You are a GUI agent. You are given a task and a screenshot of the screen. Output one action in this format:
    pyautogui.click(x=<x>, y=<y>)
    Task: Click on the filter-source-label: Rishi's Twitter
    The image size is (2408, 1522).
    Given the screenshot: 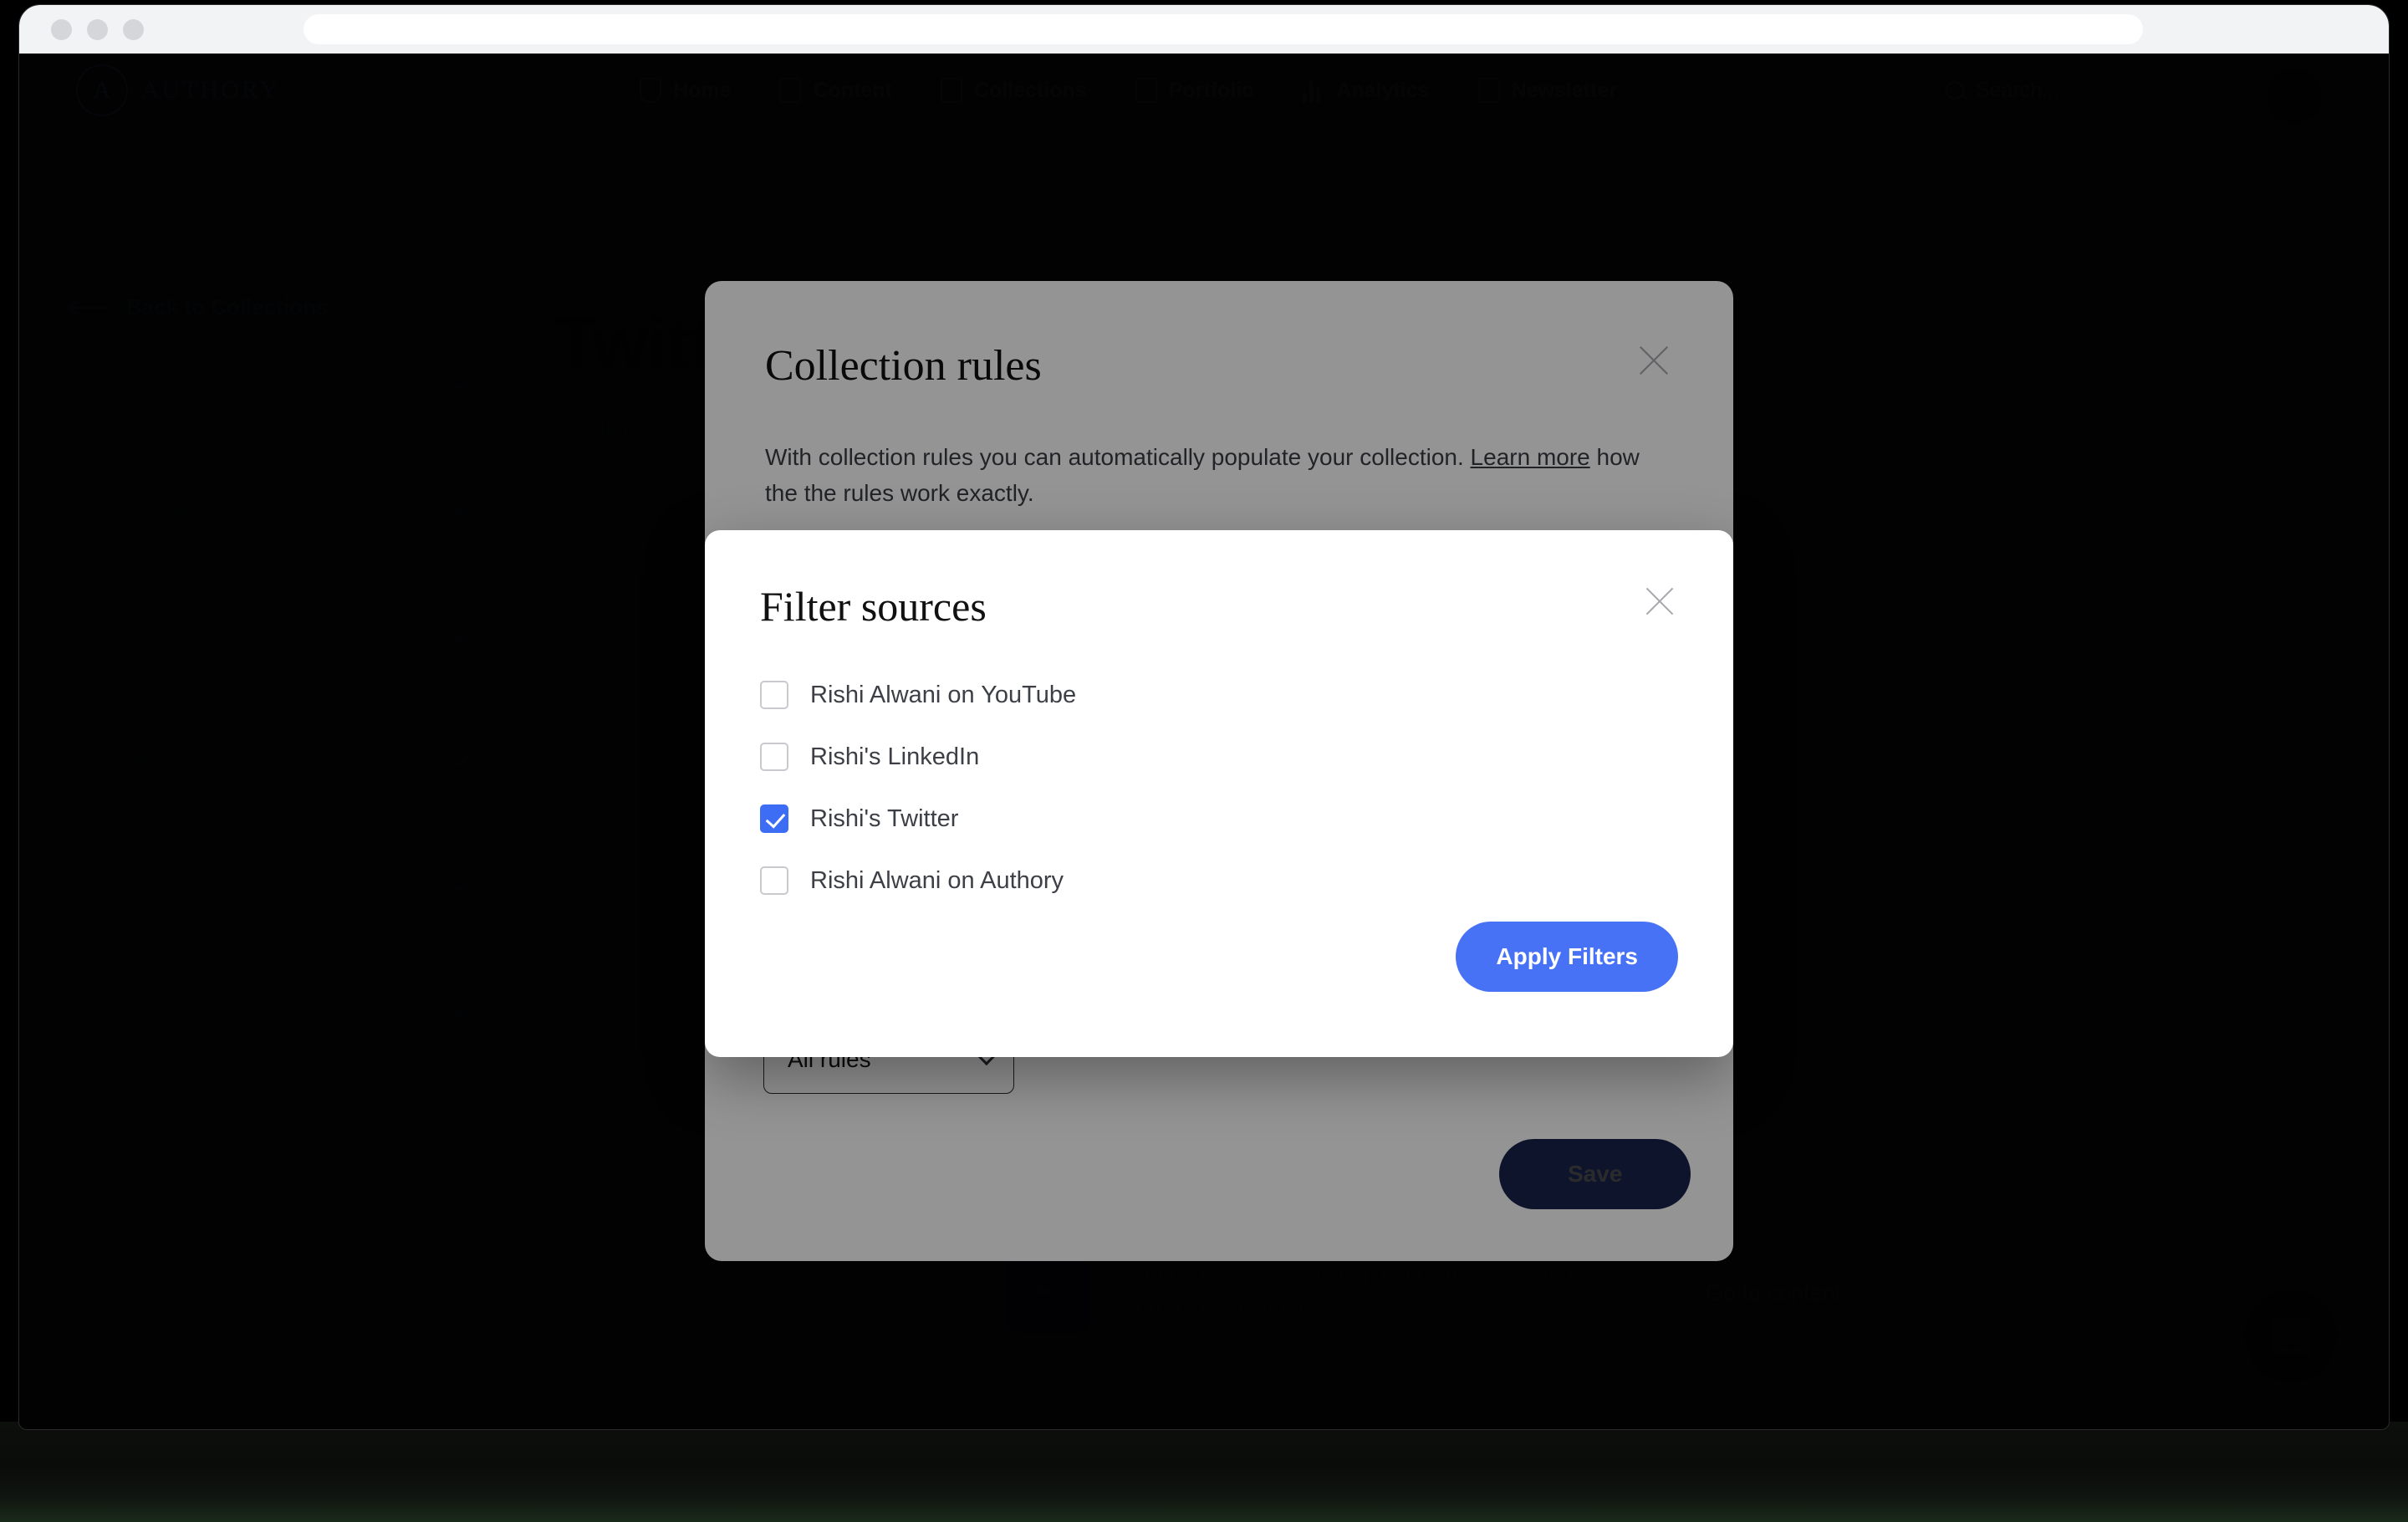 What is the action you would take?
    pyautogui.click(x=884, y=818)
    